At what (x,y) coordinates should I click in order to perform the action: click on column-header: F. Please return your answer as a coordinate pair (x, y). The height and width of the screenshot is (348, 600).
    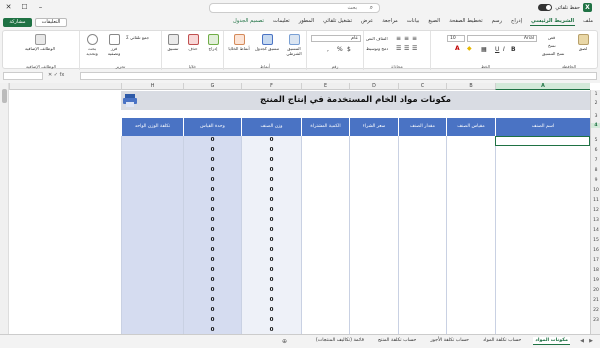
    Looking at the image, I should click on (271, 86).